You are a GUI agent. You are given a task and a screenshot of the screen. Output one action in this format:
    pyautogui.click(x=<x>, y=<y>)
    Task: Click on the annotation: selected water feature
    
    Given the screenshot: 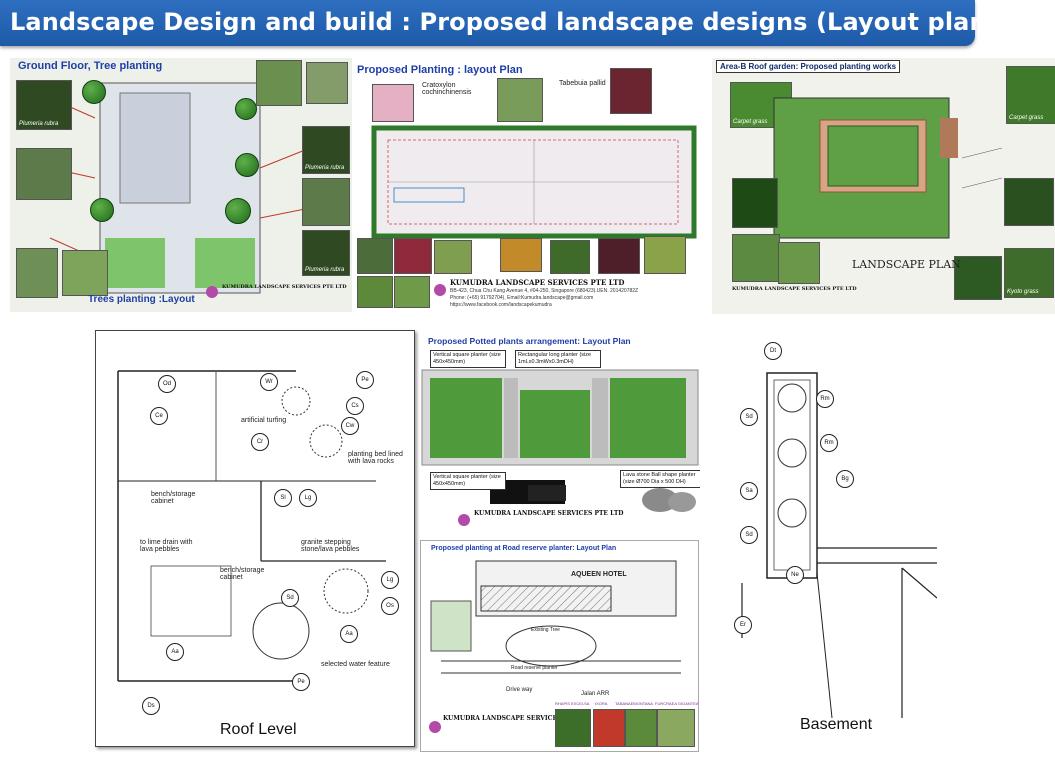 What is the action you would take?
    pyautogui.click(x=355, y=664)
    